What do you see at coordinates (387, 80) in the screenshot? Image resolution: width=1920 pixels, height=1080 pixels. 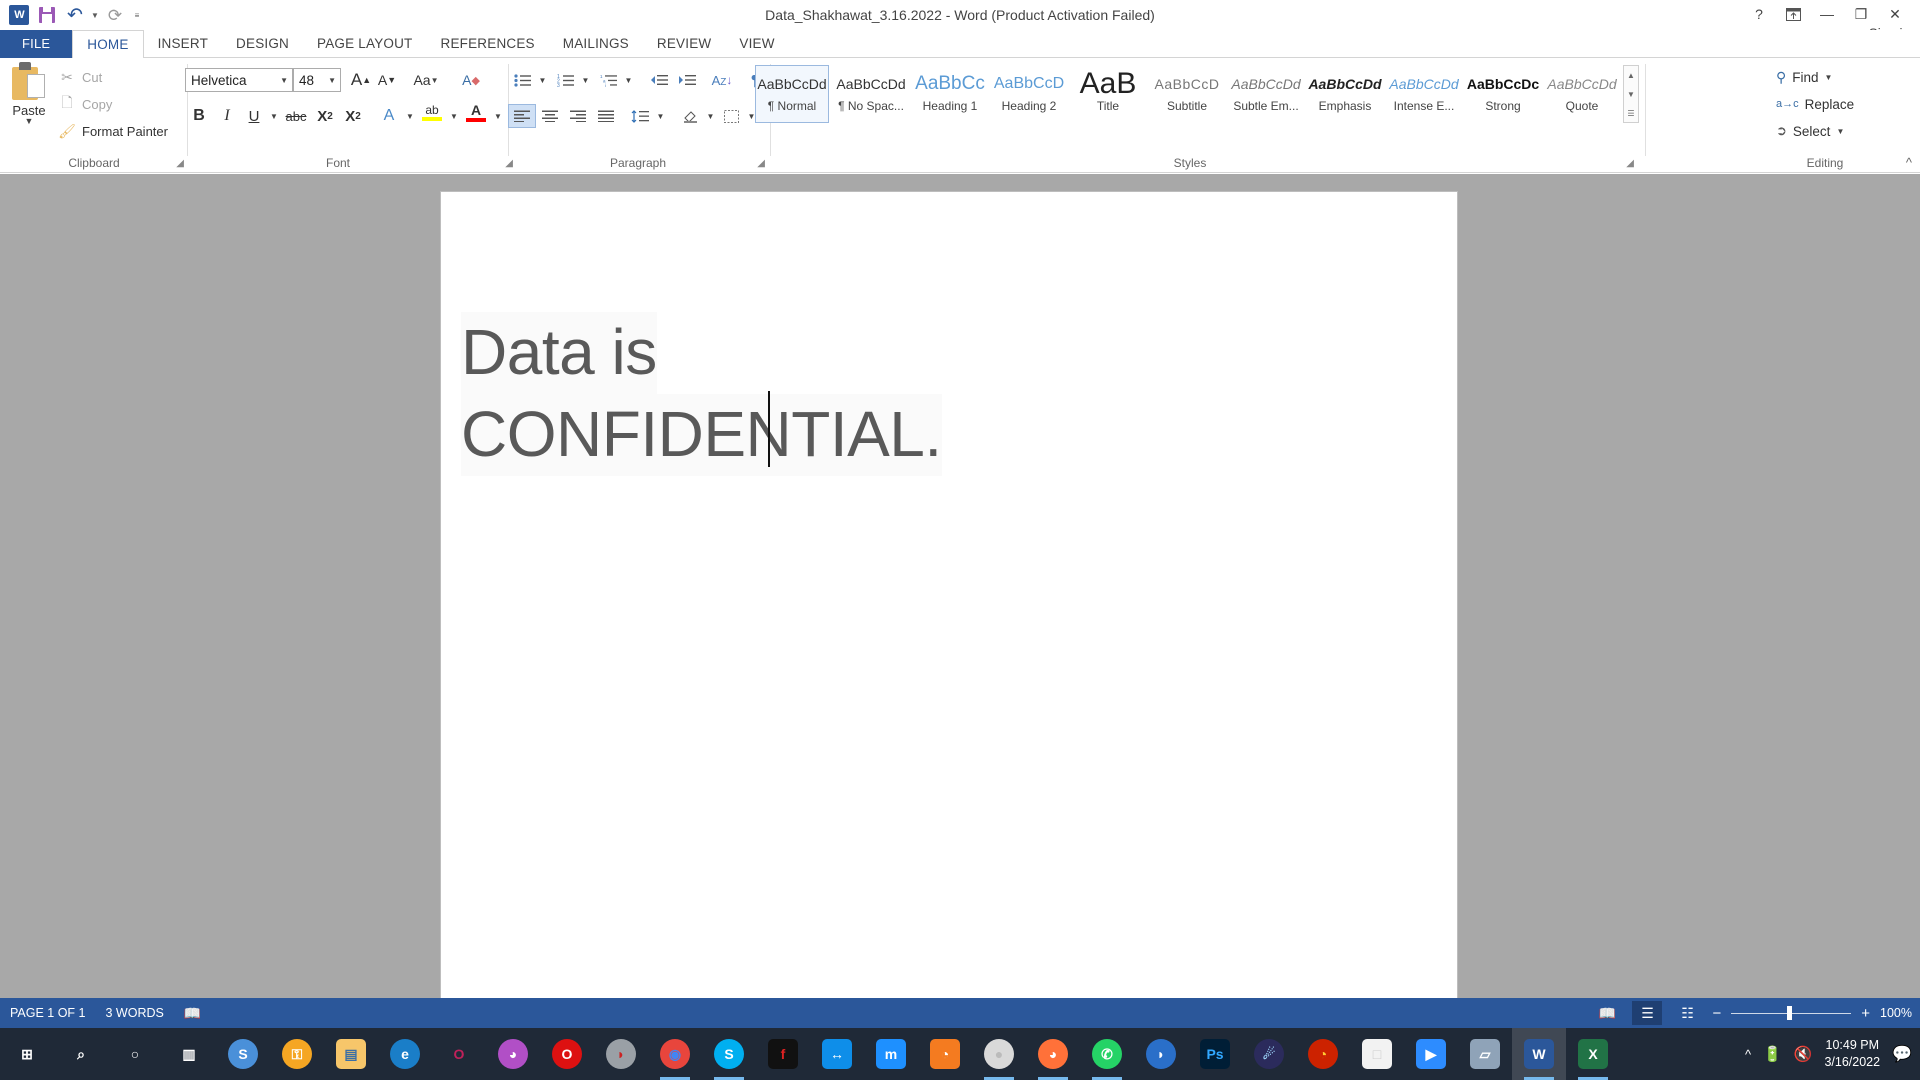 I see `shrink-font-button: A ▼` at bounding box center [387, 80].